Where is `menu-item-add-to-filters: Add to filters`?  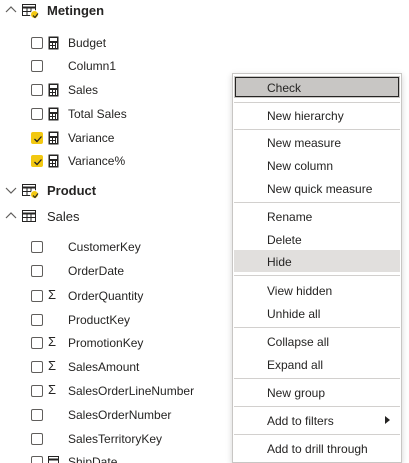 menu-item-add-to-filters: Add to filters is located at coordinates (317, 420).